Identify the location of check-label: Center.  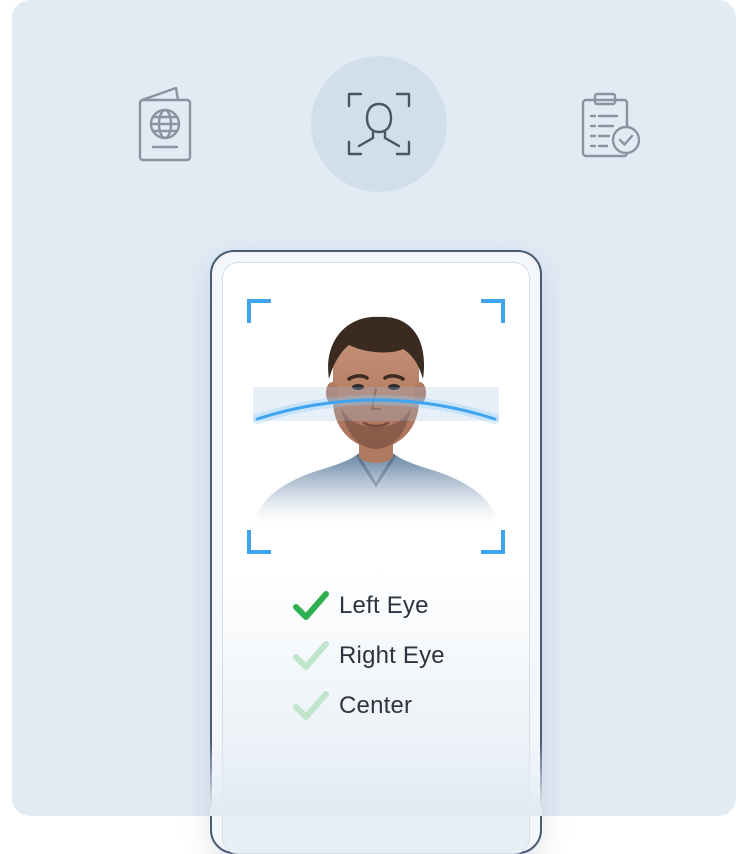
(376, 705).